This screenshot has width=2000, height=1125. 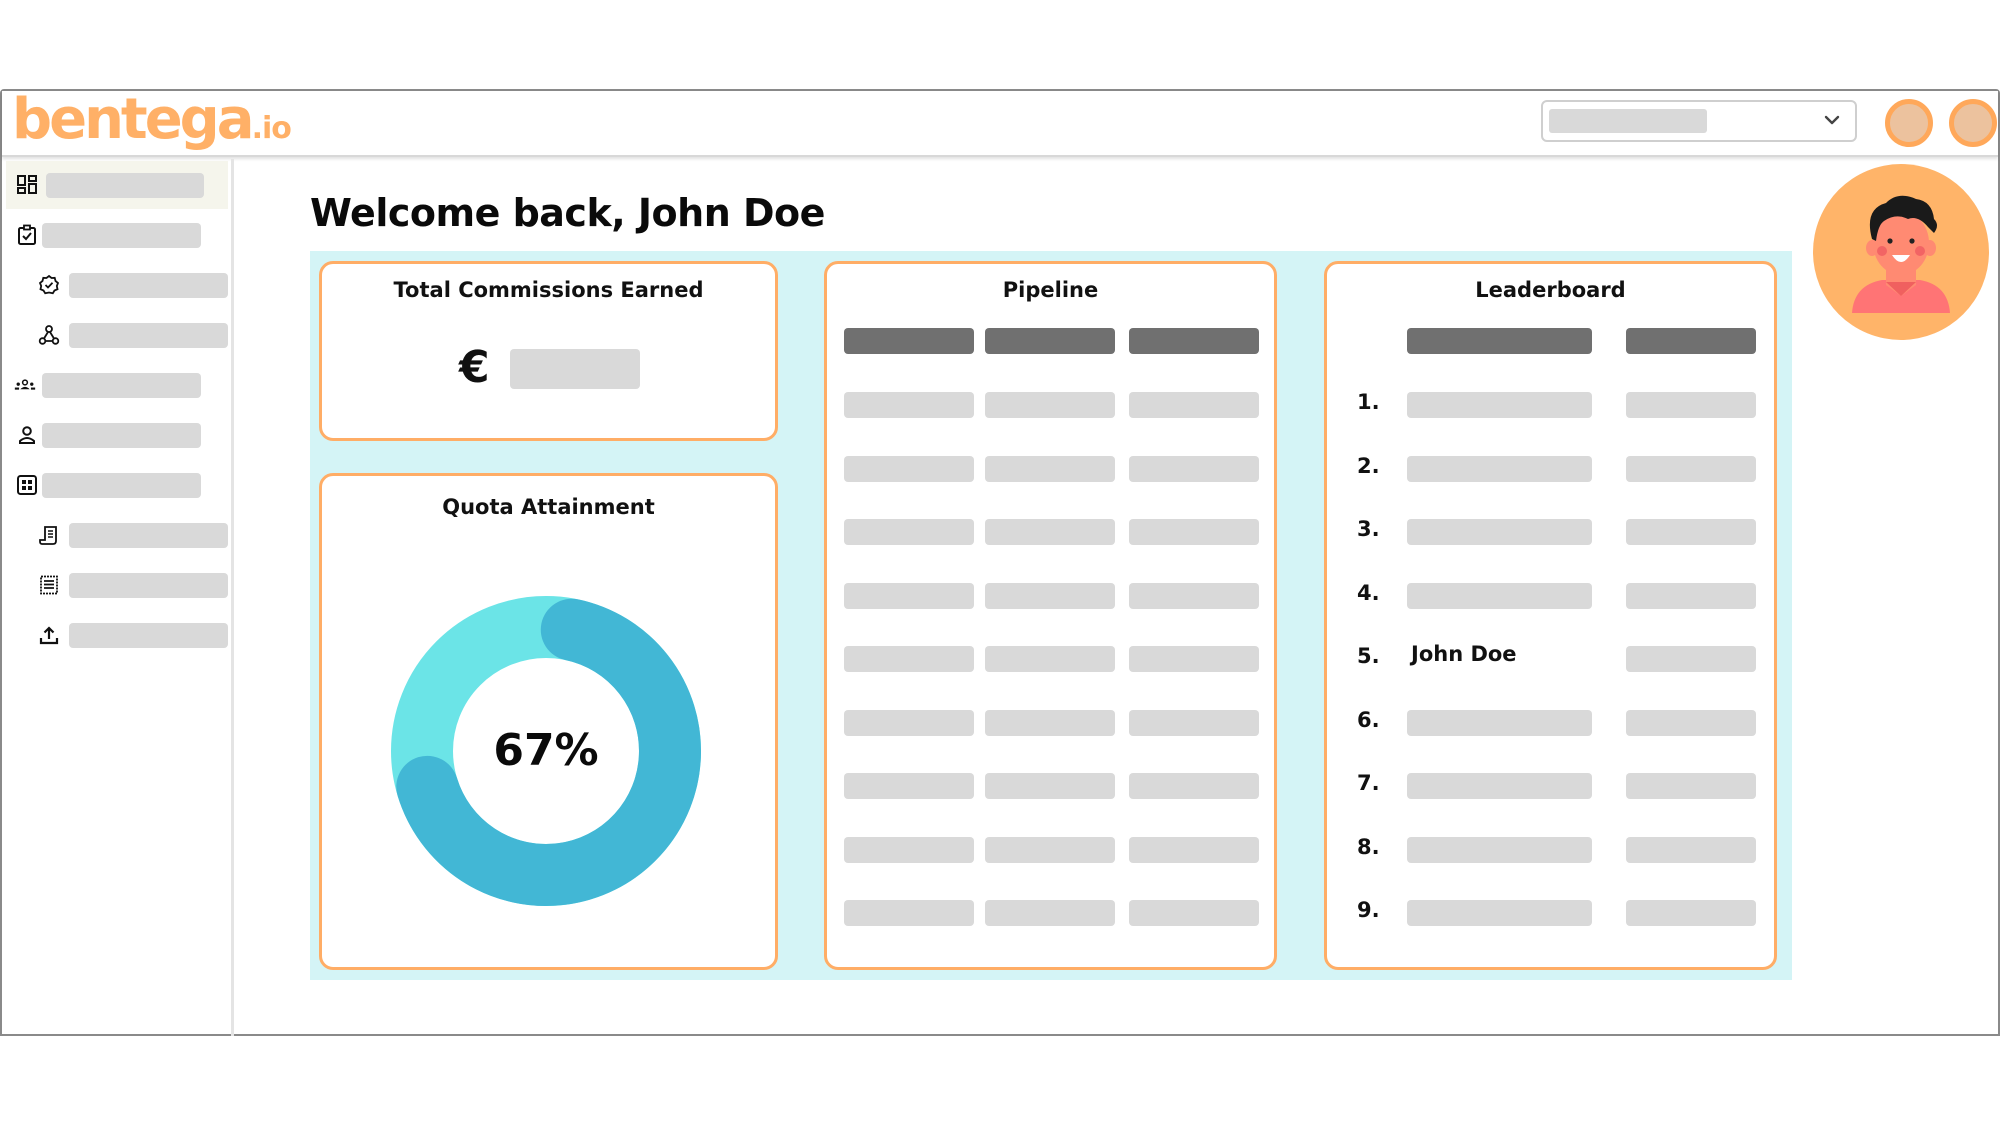 I want to click on sidebar-item-statements, so click(x=117, y=535).